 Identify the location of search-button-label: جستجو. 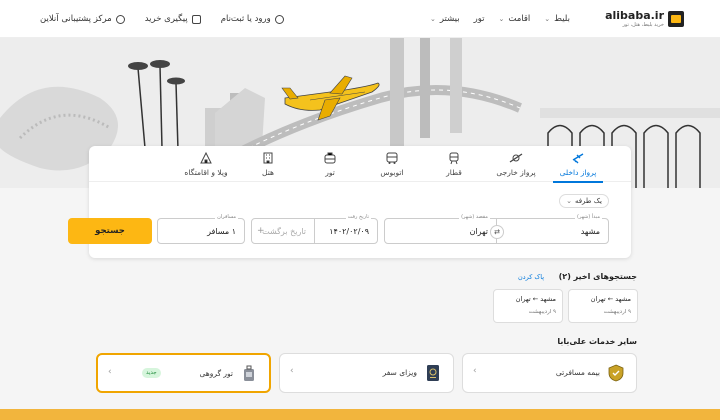
(110, 231).